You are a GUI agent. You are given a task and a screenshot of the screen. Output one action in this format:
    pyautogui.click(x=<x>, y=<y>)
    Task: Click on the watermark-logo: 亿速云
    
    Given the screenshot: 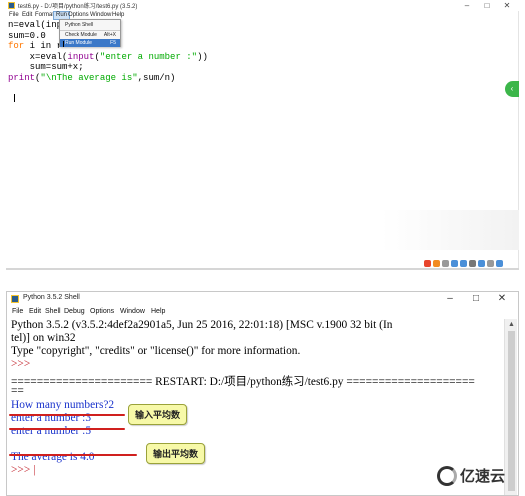 What is the action you would take?
    pyautogui.click(x=471, y=475)
    